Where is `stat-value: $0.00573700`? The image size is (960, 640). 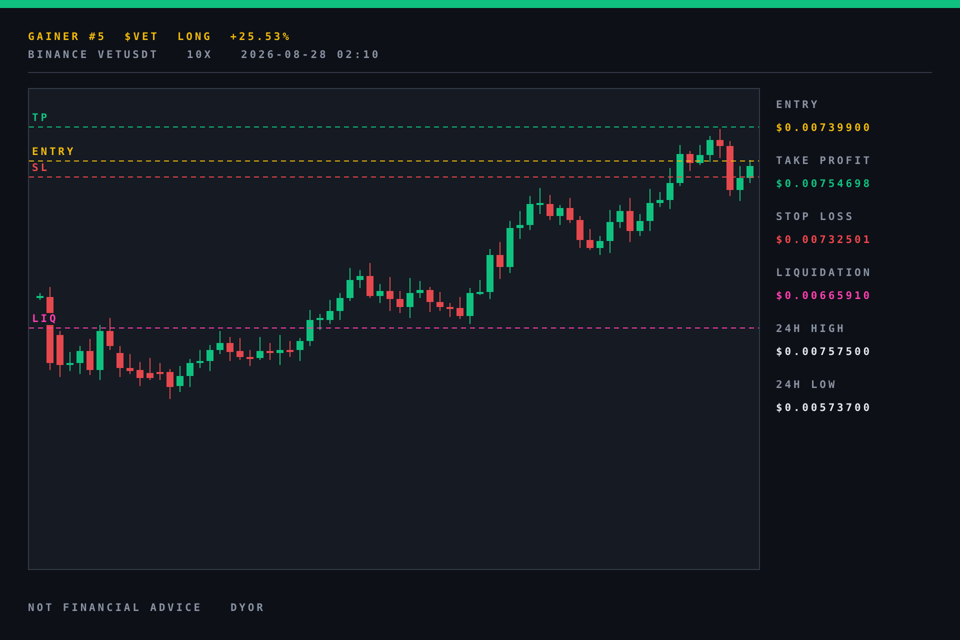 stat-value: $0.00573700 is located at coordinates (824, 408).